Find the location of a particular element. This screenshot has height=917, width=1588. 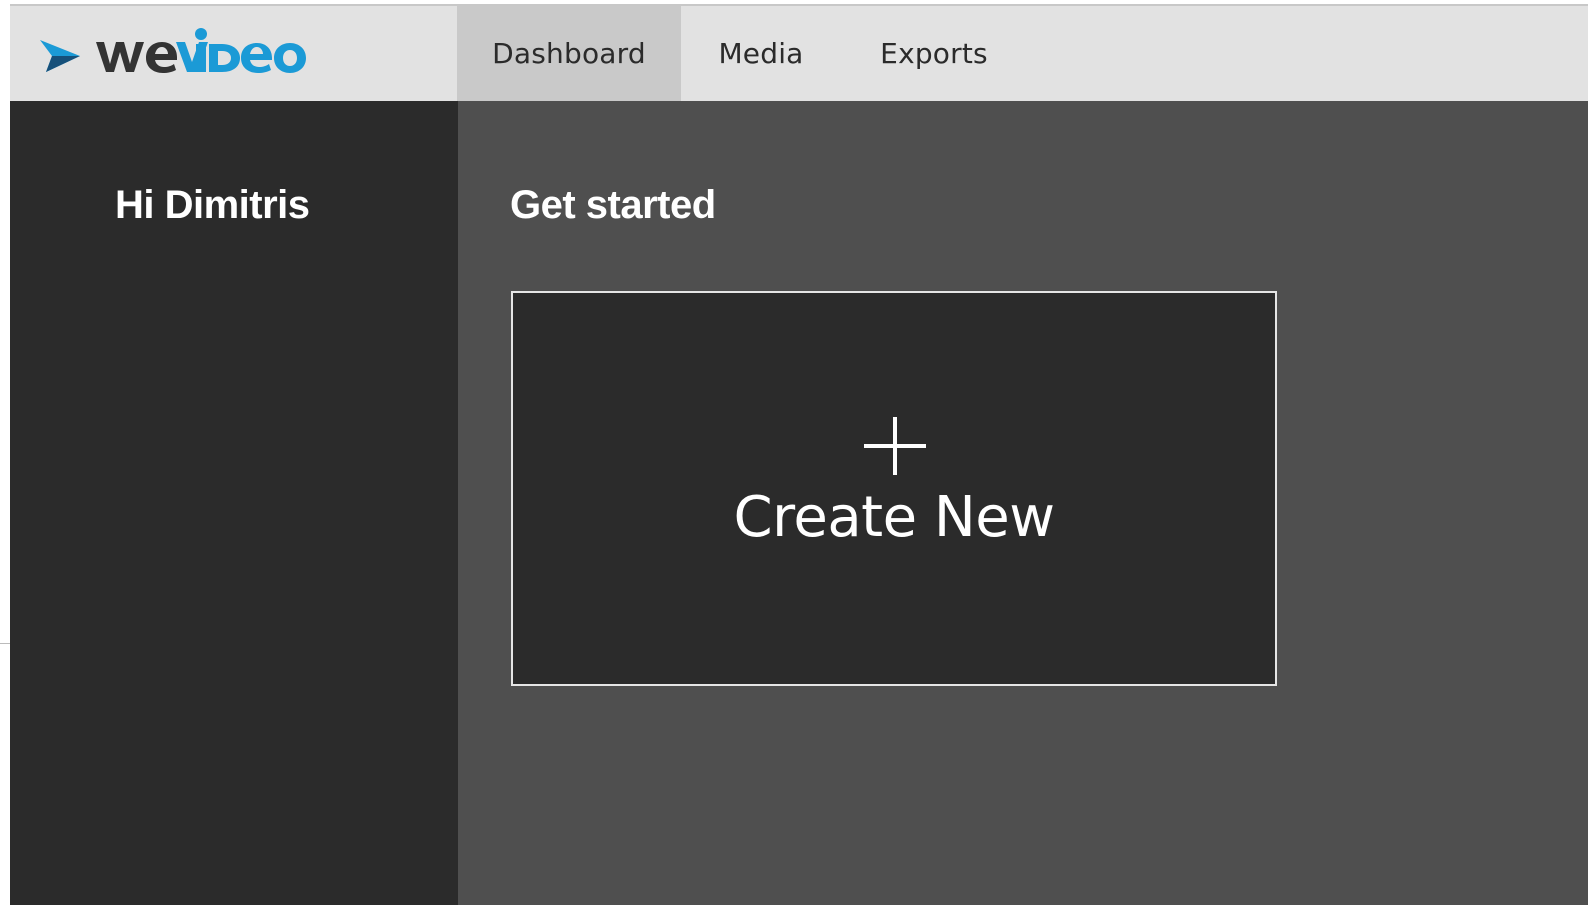

tab-exports-label: Exports is located at coordinates (934, 53).